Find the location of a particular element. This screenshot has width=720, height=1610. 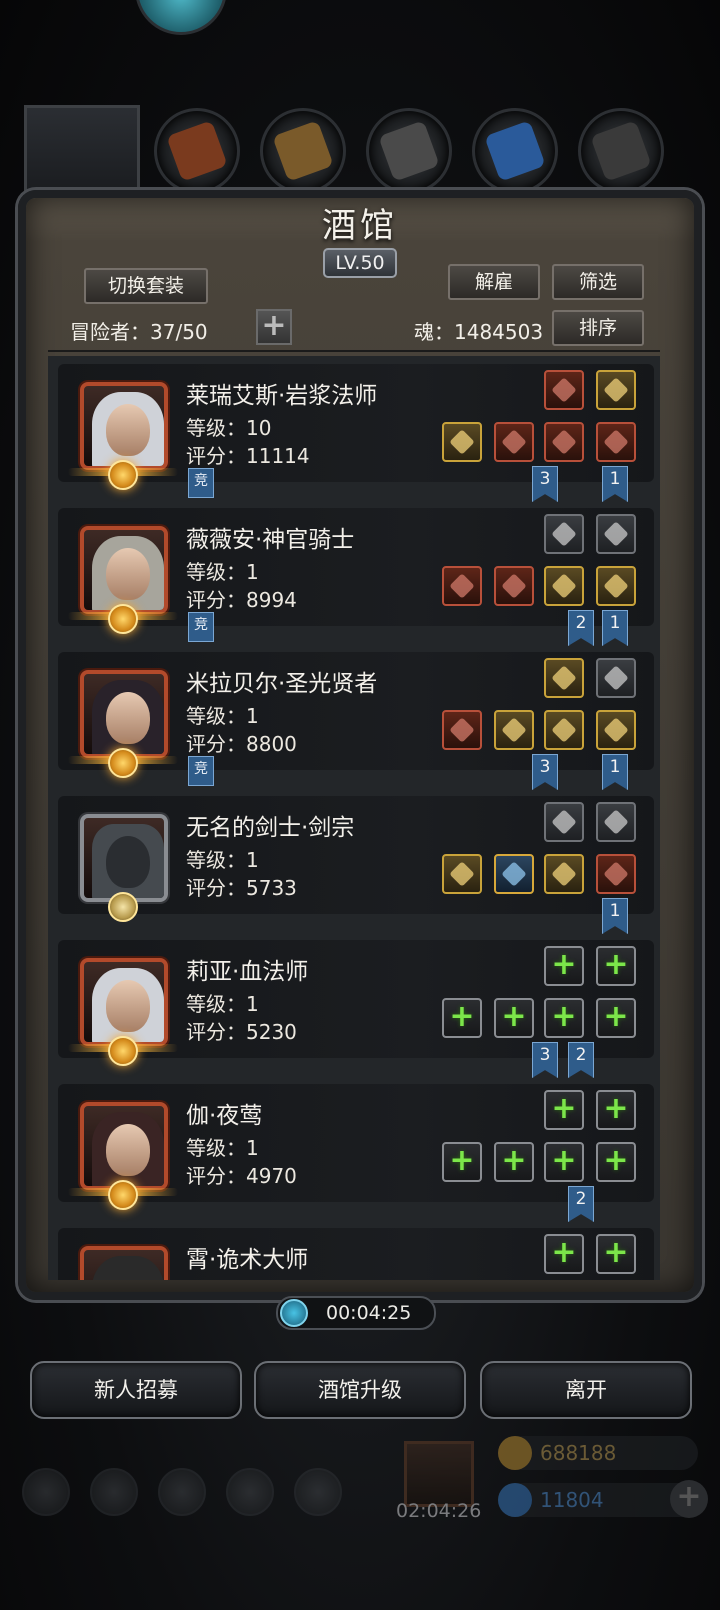

hero-name: 莉亚·血法师 is located at coordinates (247, 972).